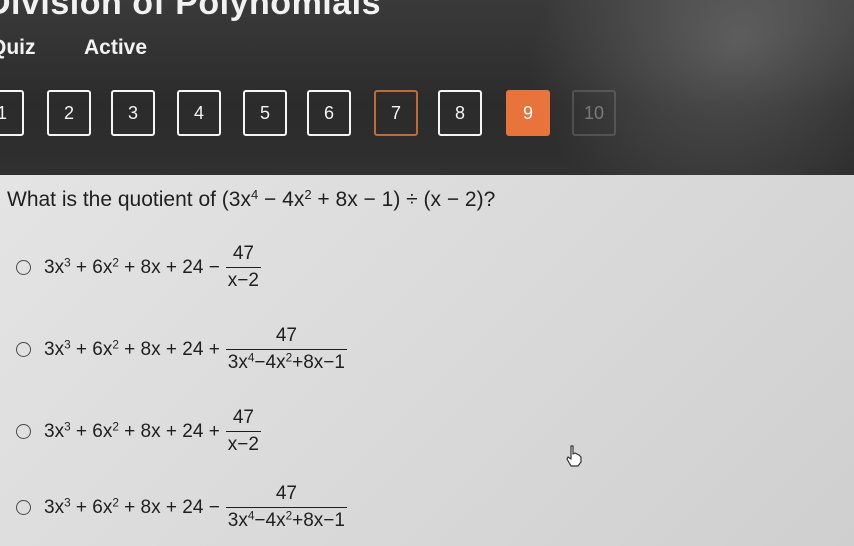  I want to click on answer-option-c: 3x3 + 6x2 + 8x + 24 + 47 x−2, so click(138, 431).